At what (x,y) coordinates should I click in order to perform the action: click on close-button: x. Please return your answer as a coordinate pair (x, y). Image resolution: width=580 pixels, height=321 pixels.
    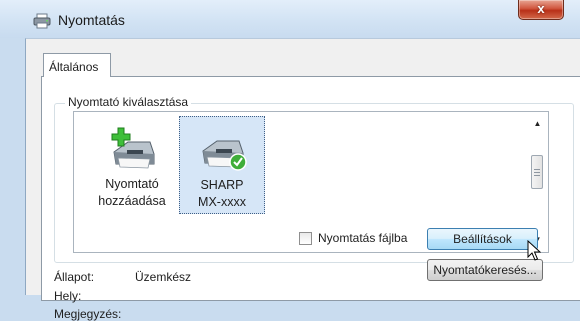
    Looking at the image, I should click on (541, 10).